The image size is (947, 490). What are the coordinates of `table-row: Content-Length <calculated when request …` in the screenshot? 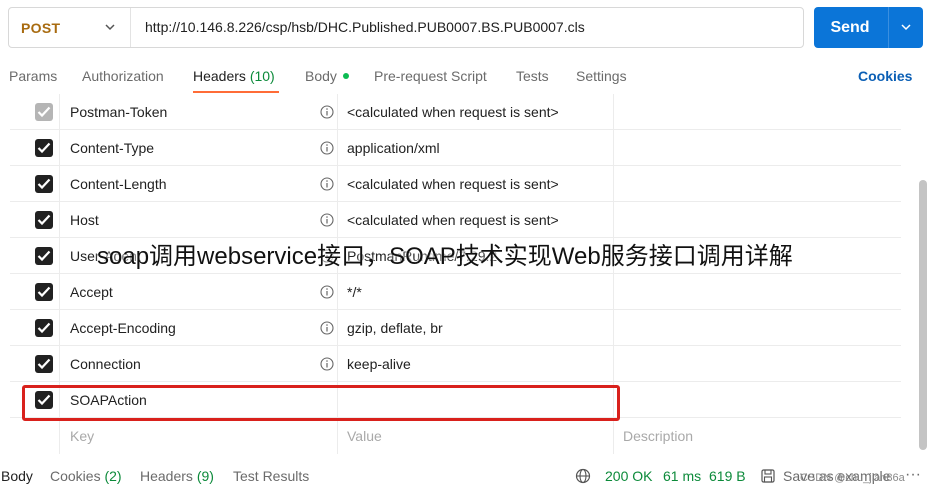 It's located at (455, 184).